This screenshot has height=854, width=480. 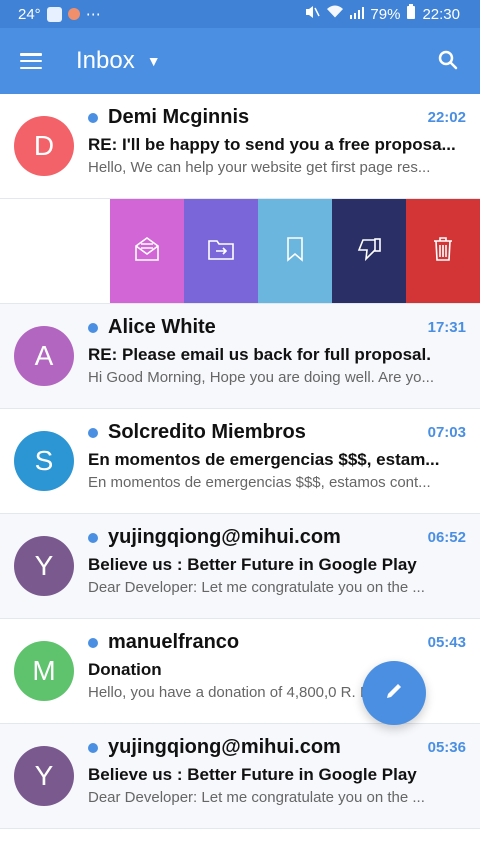 What do you see at coordinates (73, 14) in the screenshot?
I see `notification-icon` at bounding box center [73, 14].